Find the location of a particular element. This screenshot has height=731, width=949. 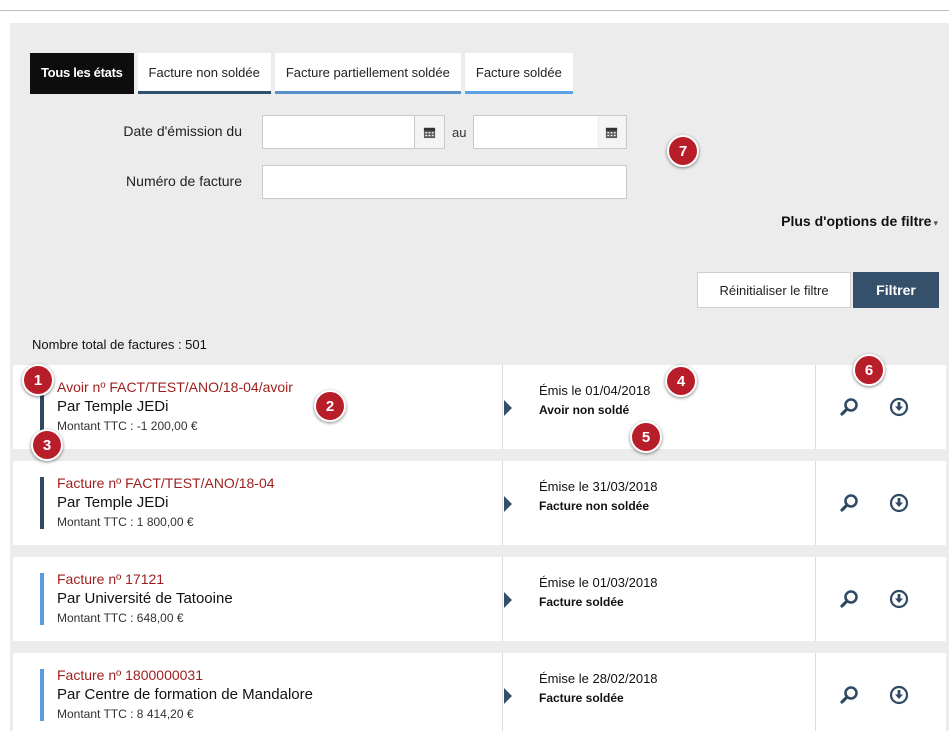

invoice-amount: Montant TTC : 8 414,20 € is located at coordinates (125, 714).